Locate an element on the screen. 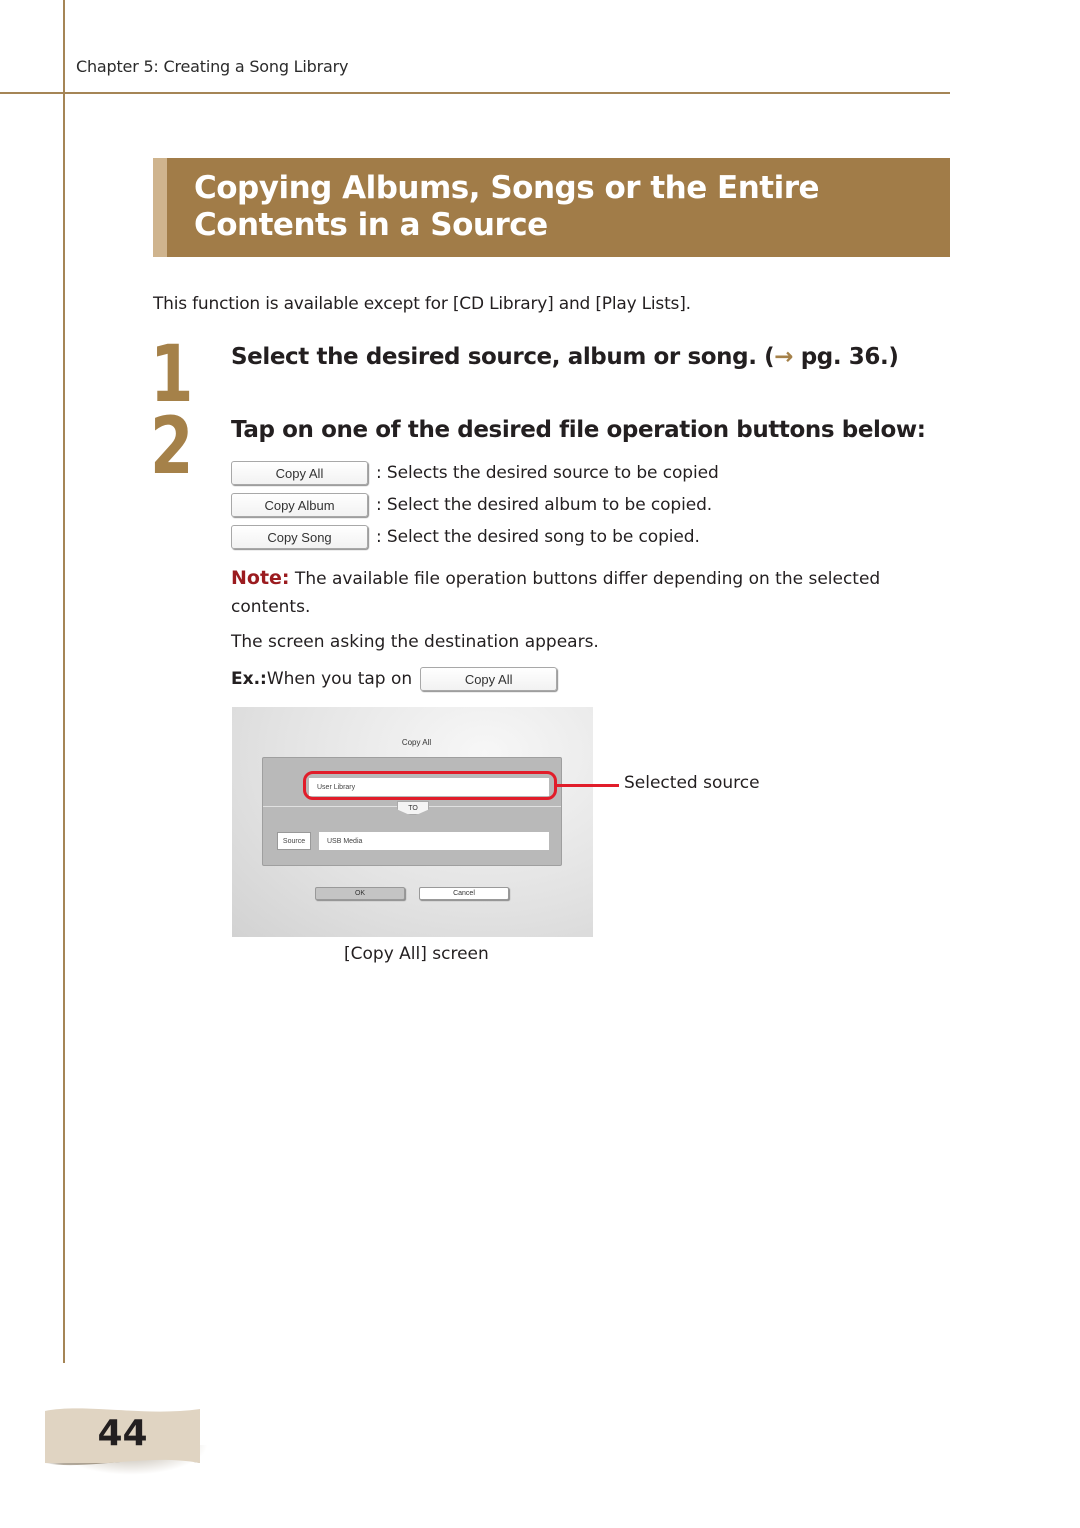 The height and width of the screenshot is (1528, 1080). example-label: Ex.: is located at coordinates (249, 679).